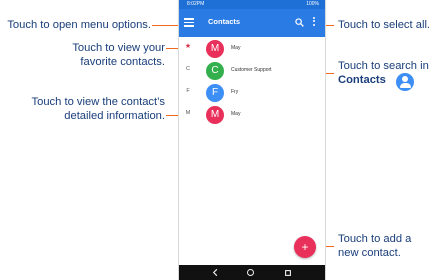 The image size is (441, 280). Describe the element at coordinates (188, 91) in the screenshot. I see `section-letter: F` at that location.